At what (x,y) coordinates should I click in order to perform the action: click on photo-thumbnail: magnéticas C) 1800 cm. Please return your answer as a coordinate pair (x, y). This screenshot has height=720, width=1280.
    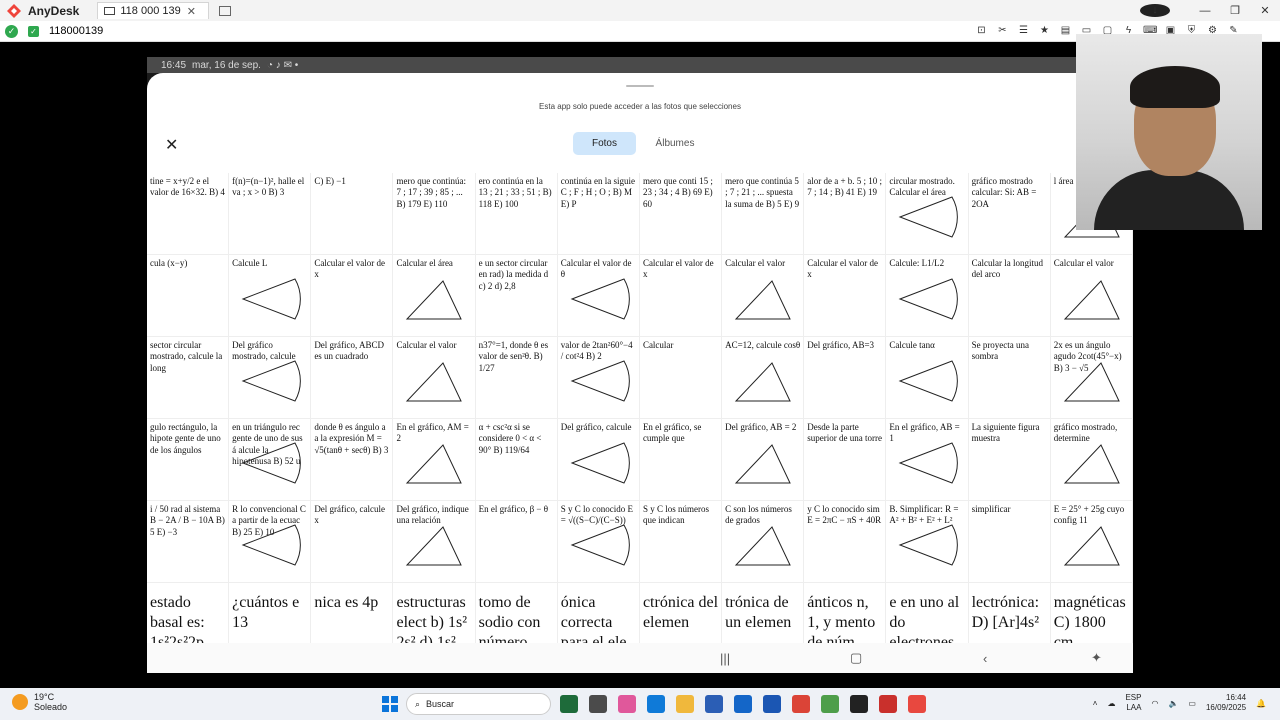
    Looking at the image, I should click on (1091, 613).